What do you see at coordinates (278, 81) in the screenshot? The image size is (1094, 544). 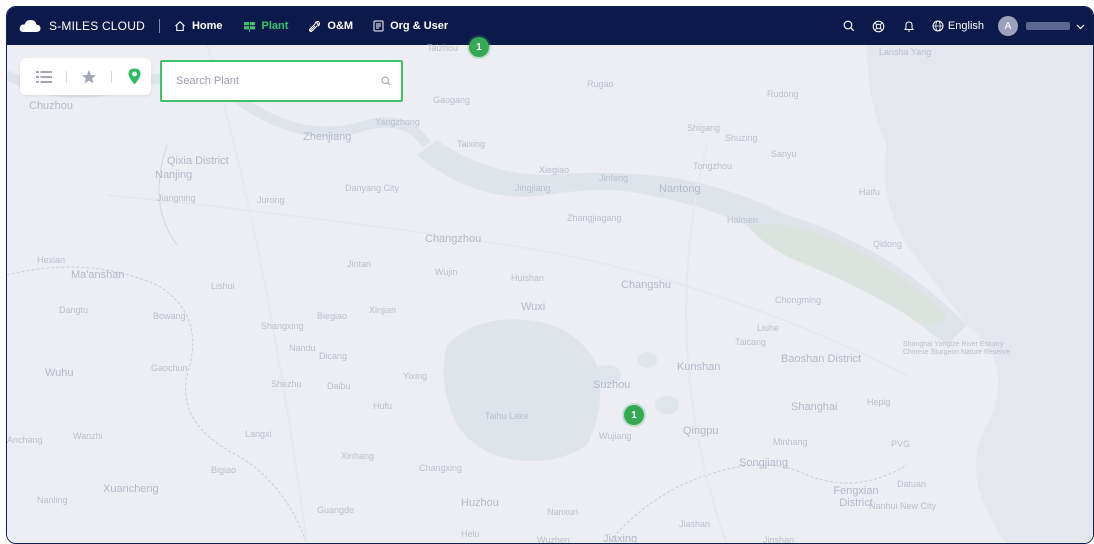 I see `search-input` at bounding box center [278, 81].